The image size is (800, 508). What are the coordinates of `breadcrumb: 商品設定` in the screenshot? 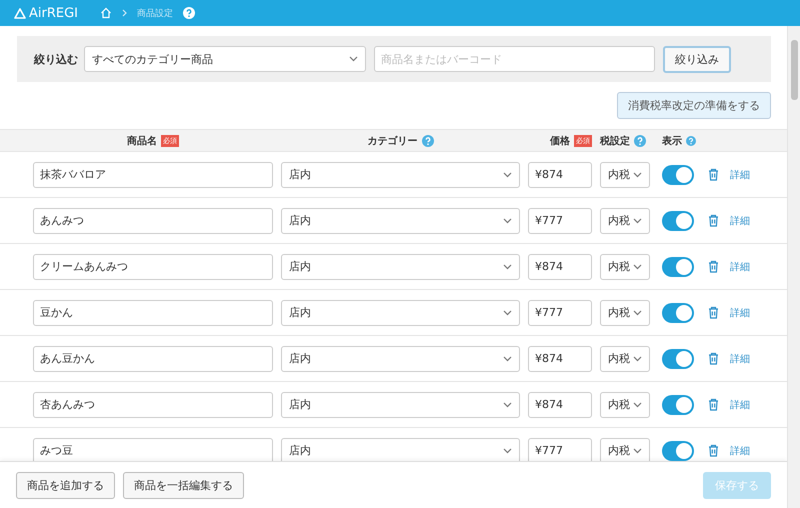 It's located at (155, 14).